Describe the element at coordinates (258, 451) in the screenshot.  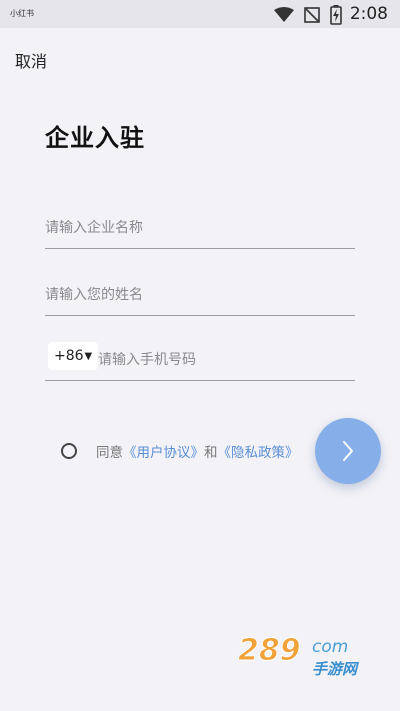
I see `privacy-policy-link: 《隐私政策》` at that location.